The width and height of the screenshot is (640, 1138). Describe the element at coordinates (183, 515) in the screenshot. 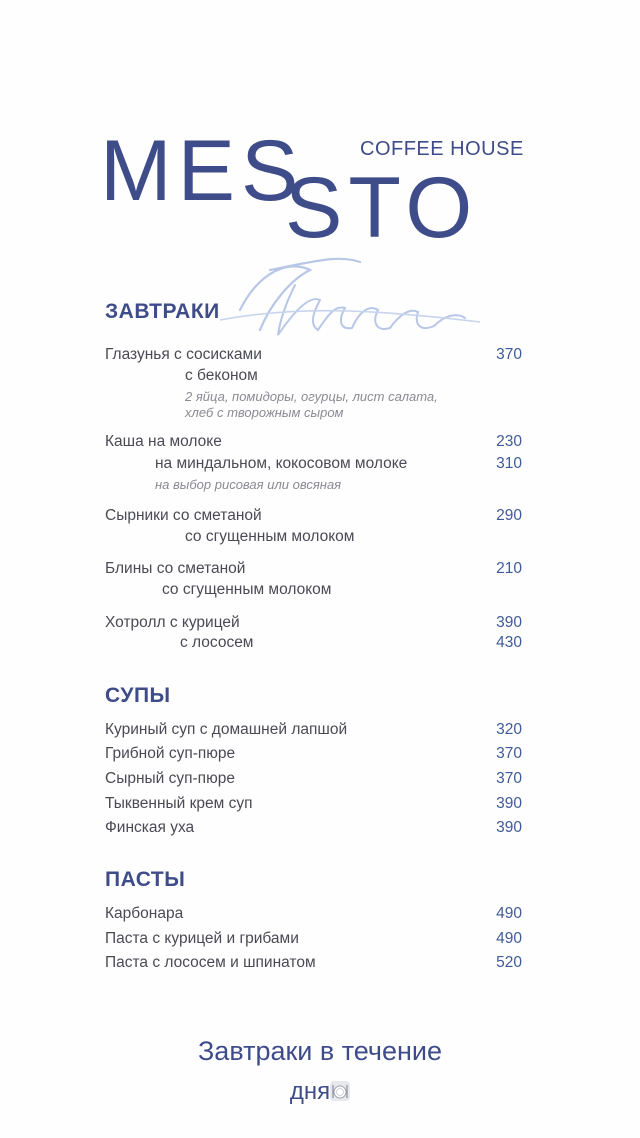

I see `item-name: Сырники со сметаной` at that location.